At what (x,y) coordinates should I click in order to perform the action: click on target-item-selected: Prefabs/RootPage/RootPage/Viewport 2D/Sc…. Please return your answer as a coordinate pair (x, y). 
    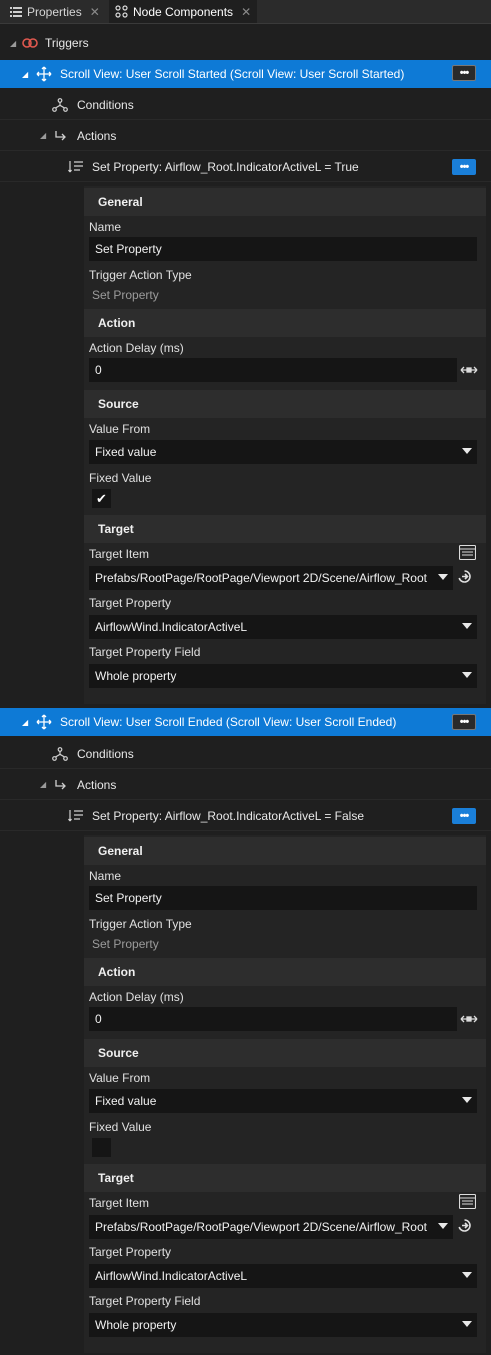
    Looking at the image, I should click on (261, 578).